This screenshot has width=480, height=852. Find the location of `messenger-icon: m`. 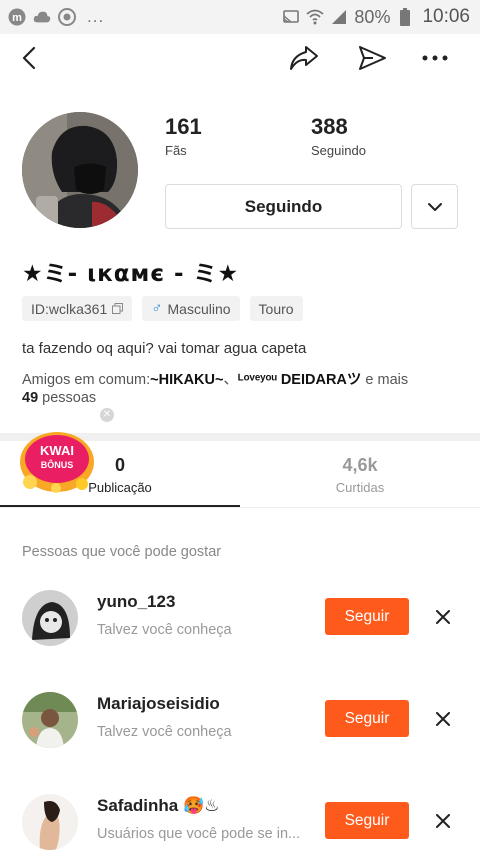

messenger-icon: m is located at coordinates (17, 17).